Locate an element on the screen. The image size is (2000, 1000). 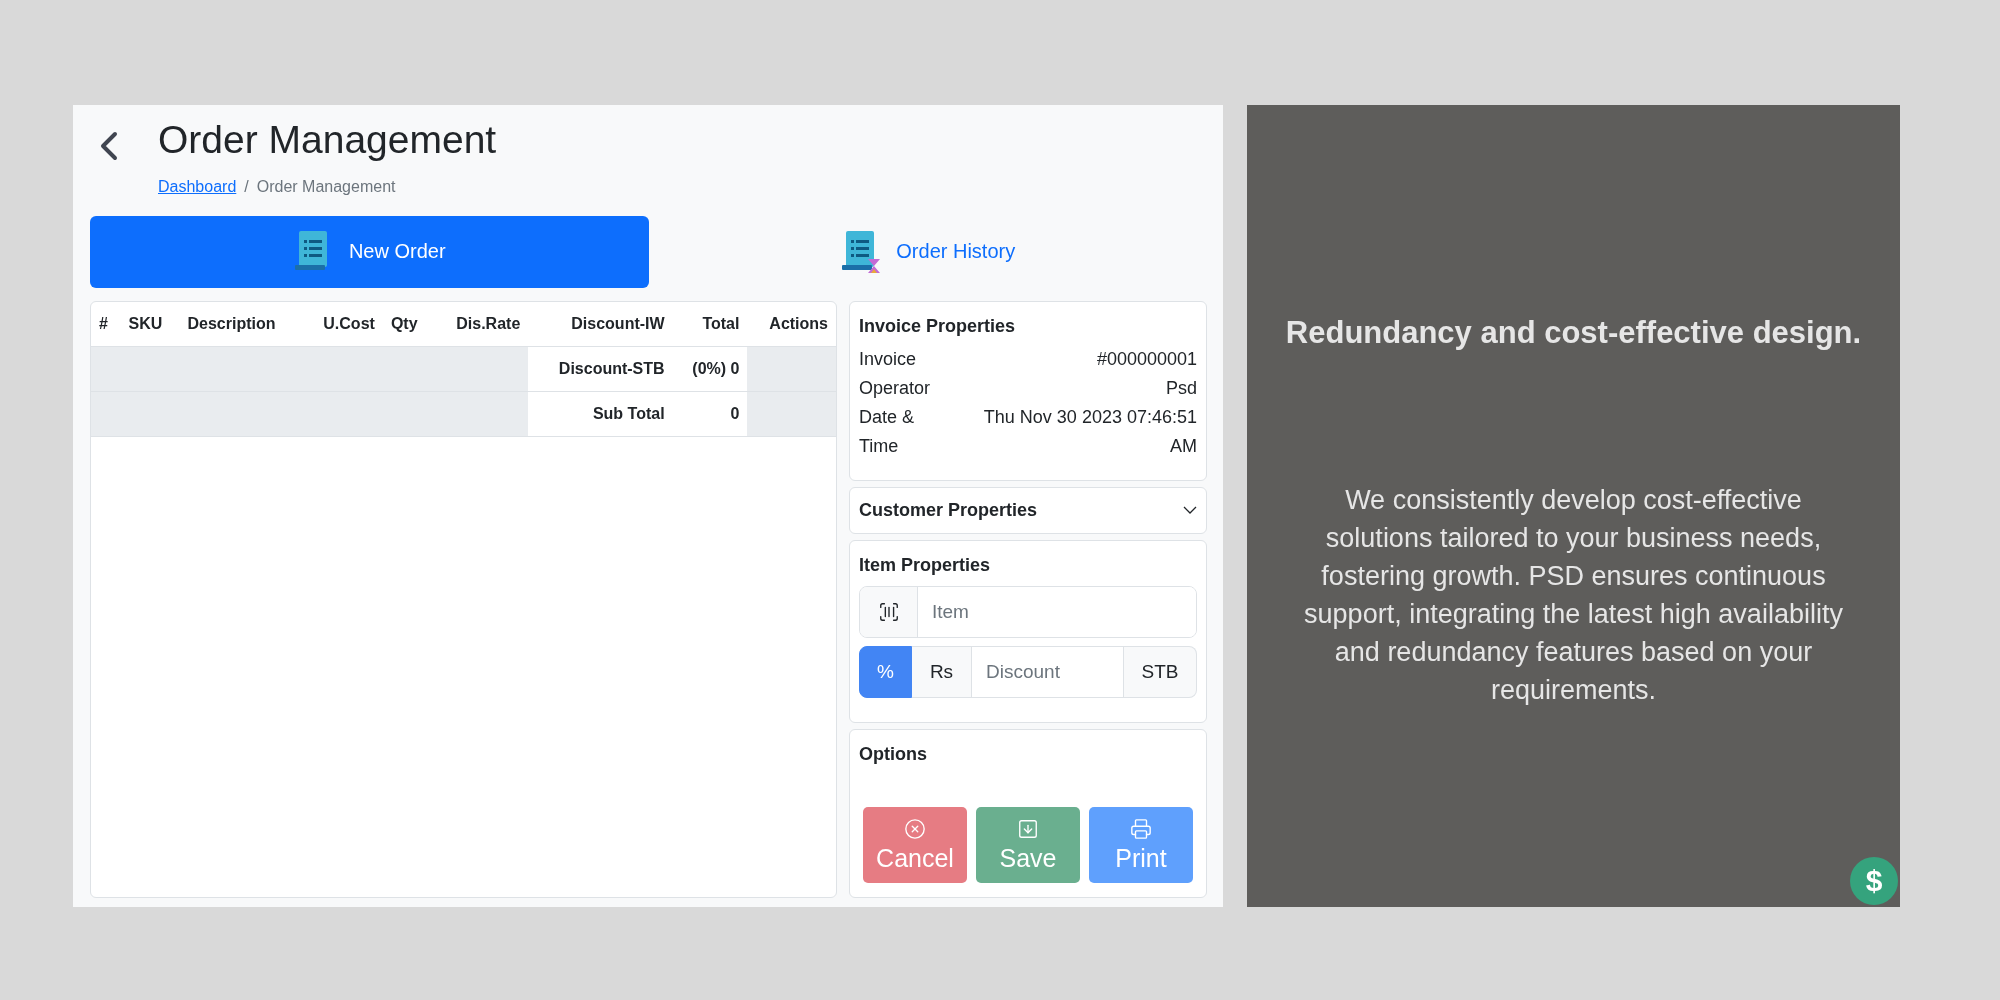
property-value: #000000001 is located at coordinates (1146, 359).